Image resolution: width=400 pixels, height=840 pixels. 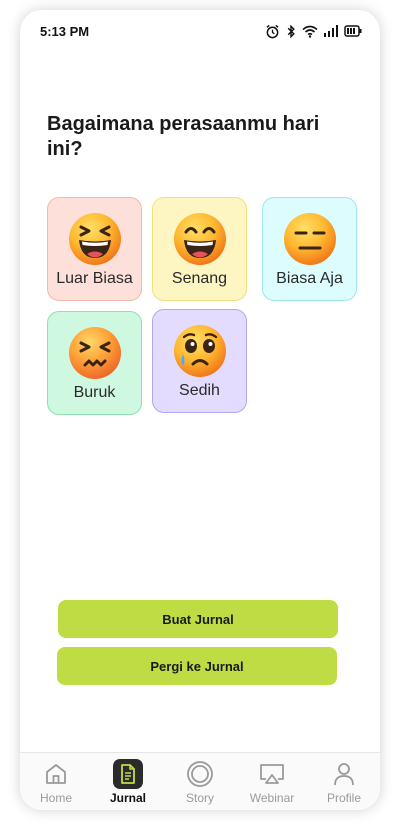 I want to click on alarm-icon, so click(x=272, y=31).